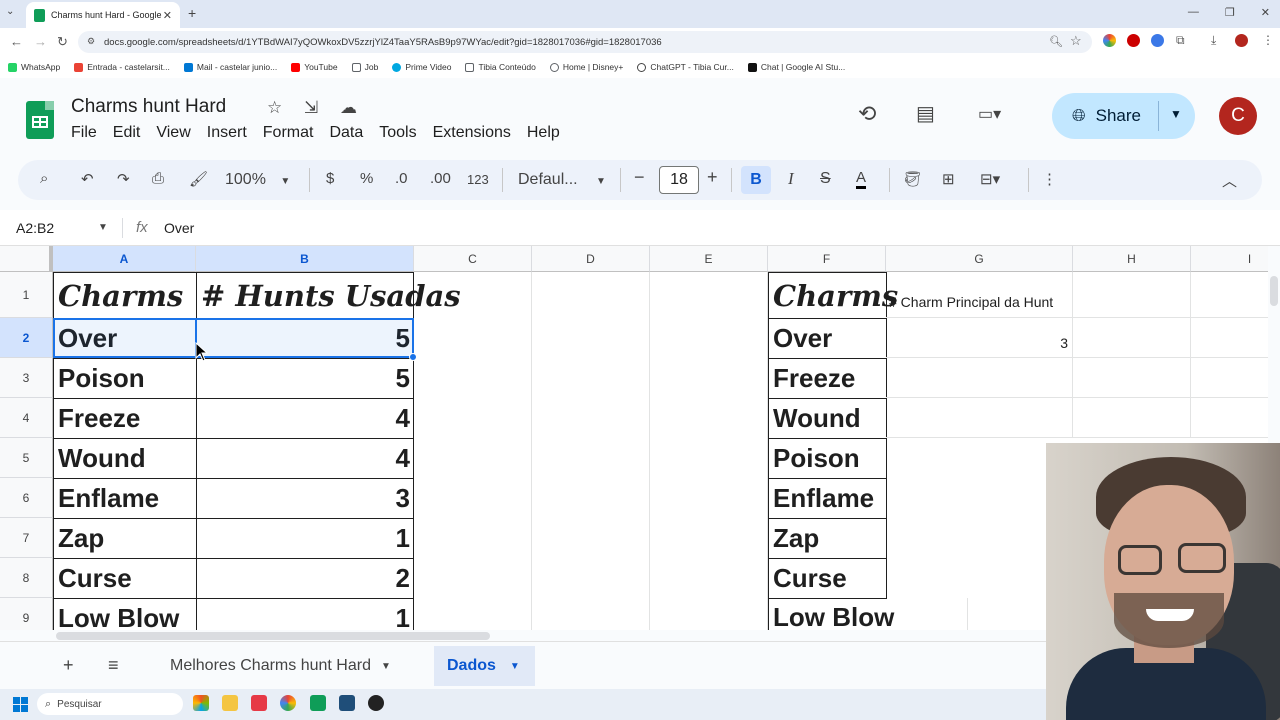  What do you see at coordinates (827, 338) in the screenshot?
I see `cell-f2: Over` at bounding box center [827, 338].